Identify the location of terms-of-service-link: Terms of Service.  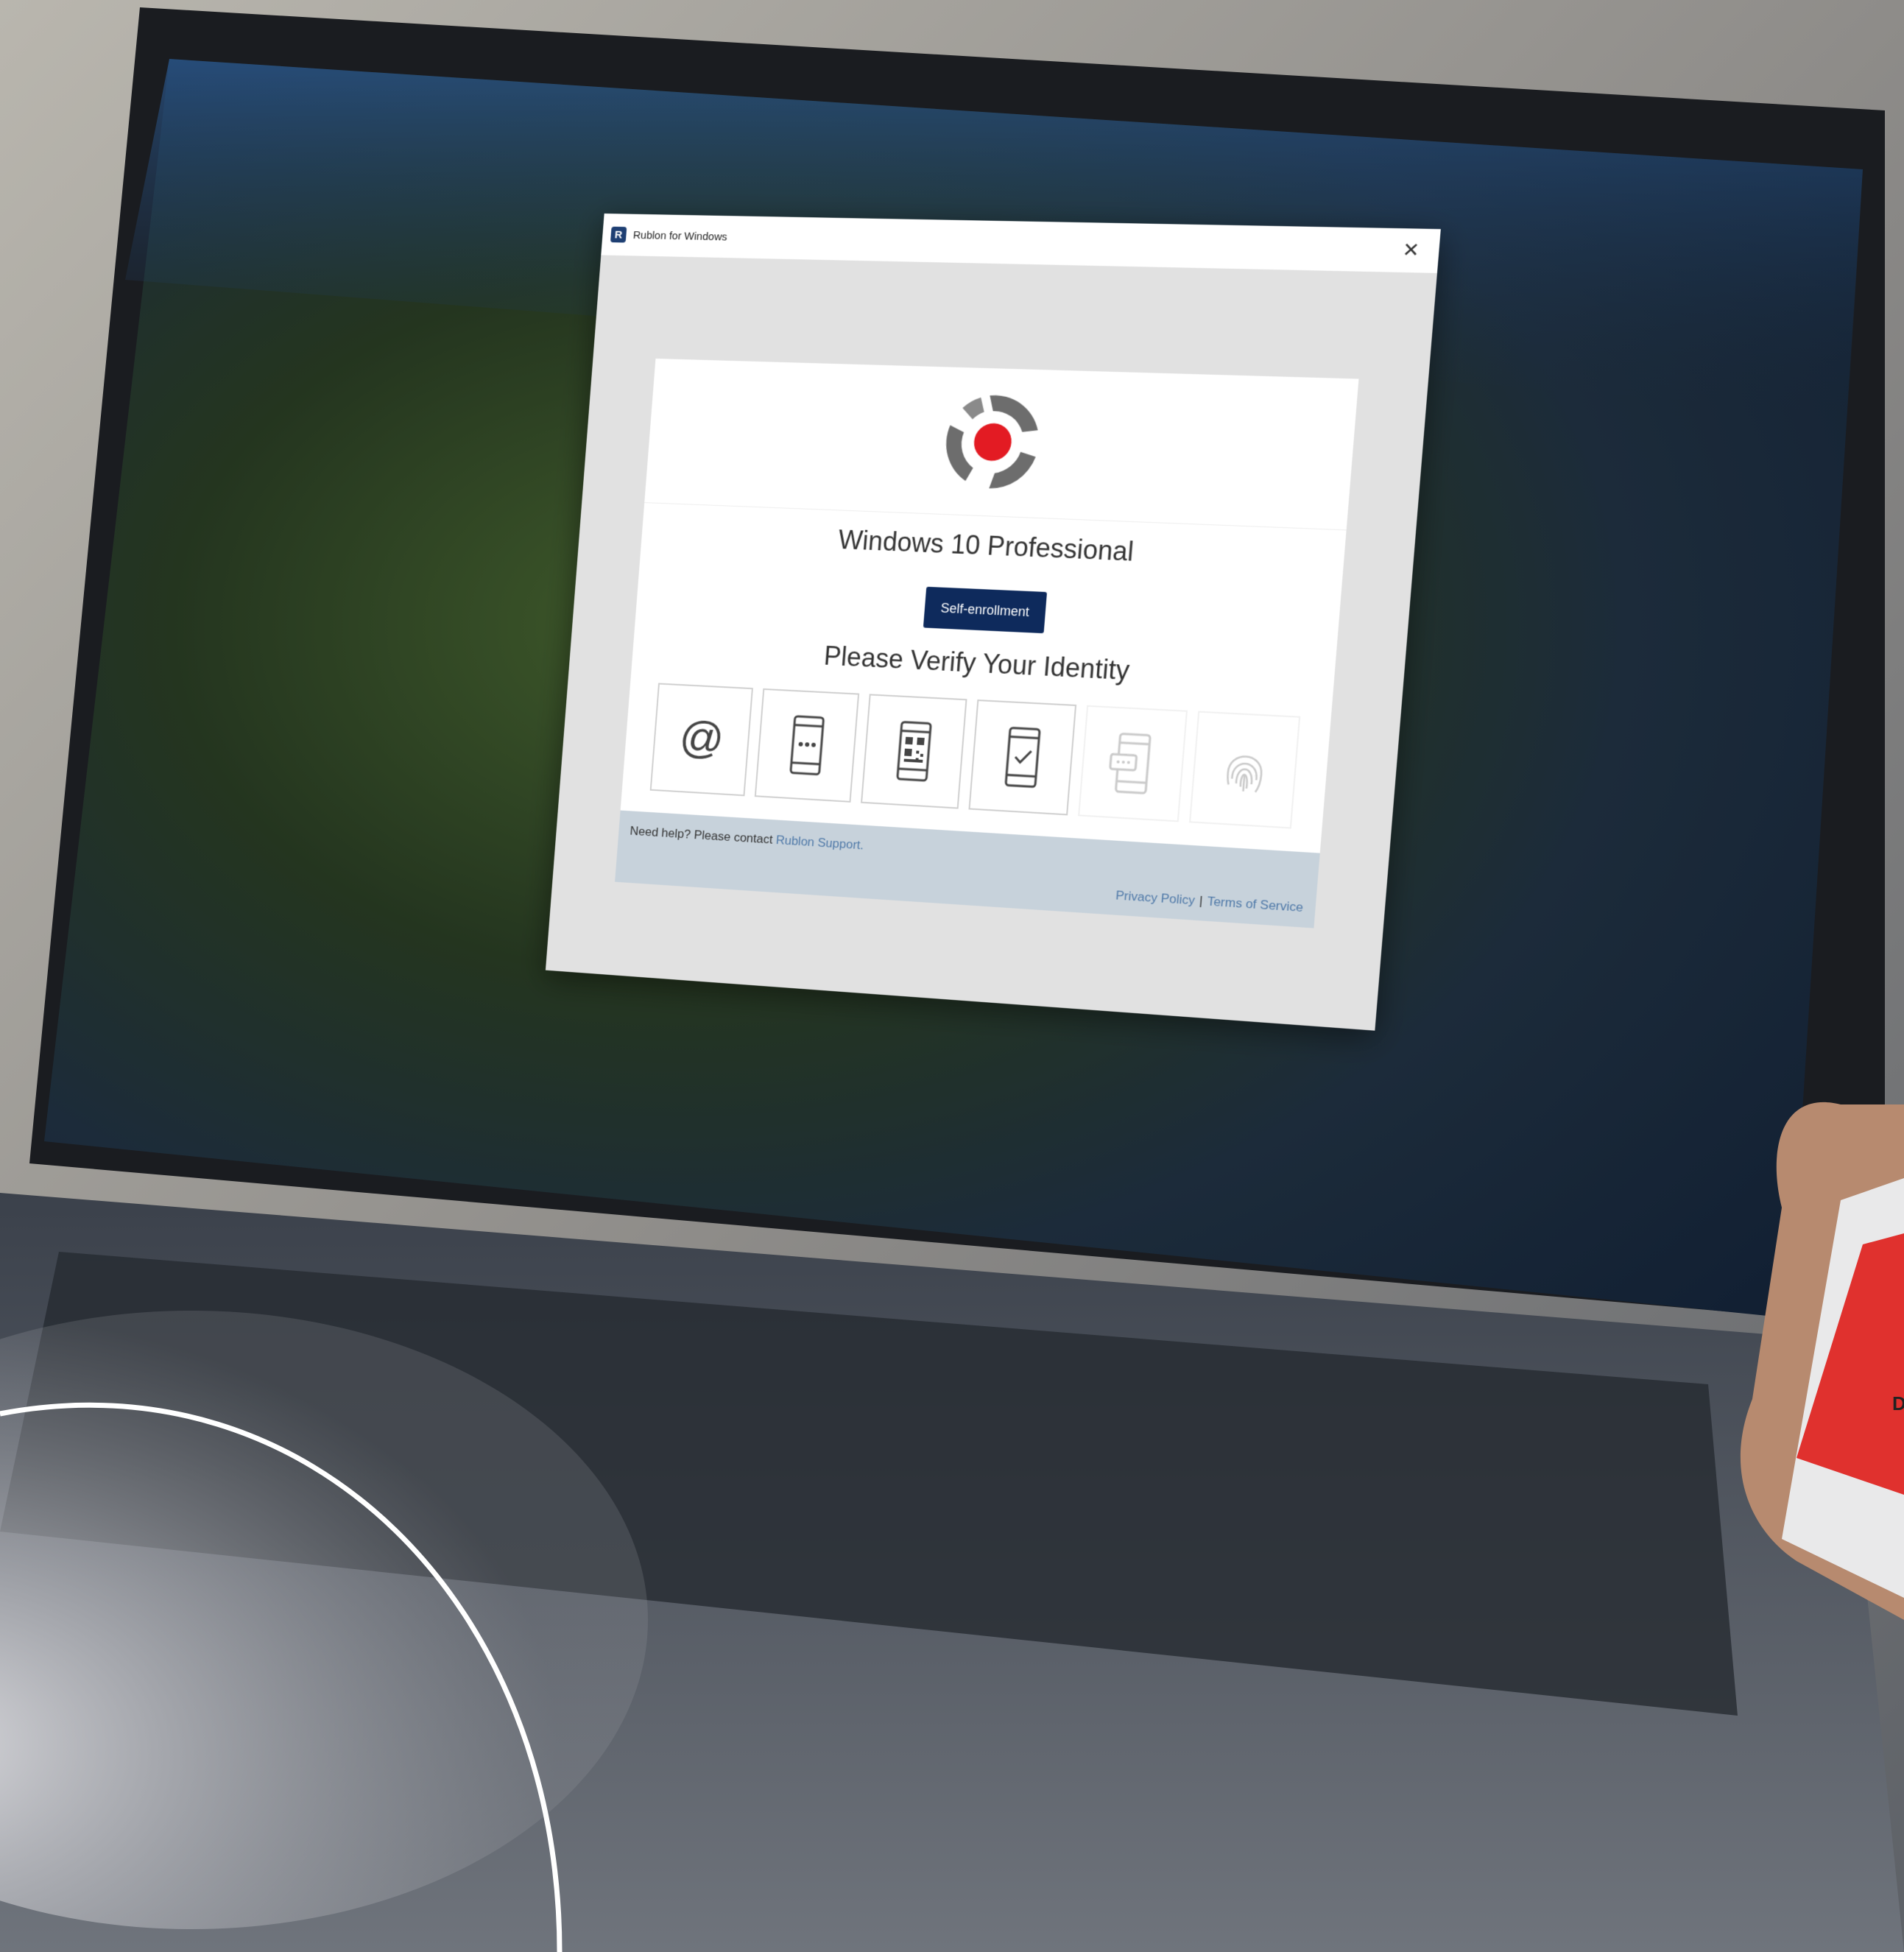
(1256, 904).